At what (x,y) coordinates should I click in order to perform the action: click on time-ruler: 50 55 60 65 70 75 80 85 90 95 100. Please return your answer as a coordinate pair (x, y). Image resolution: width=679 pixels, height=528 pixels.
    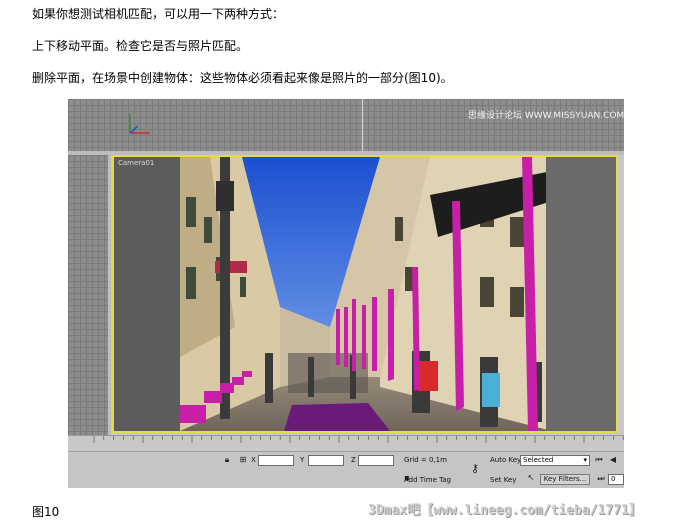
    Looking at the image, I should click on (346, 447).